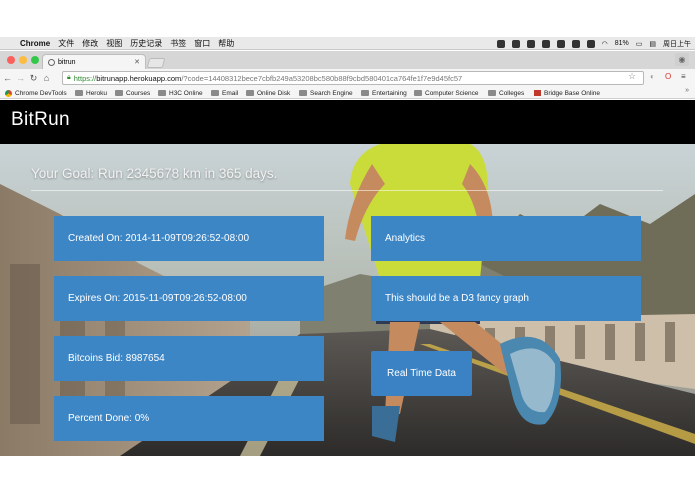  I want to click on menu-window: 窗口, so click(202, 43).